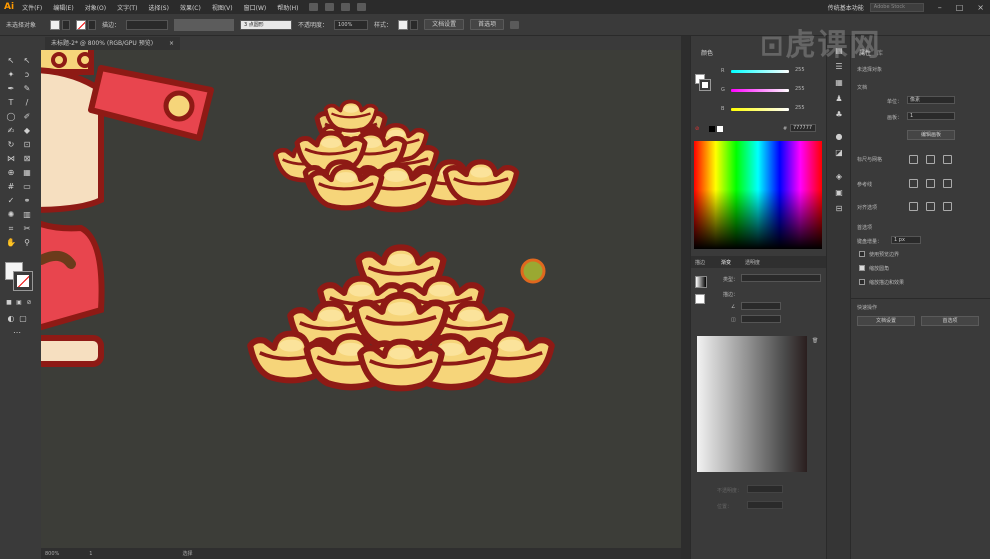 The width and height of the screenshot is (990, 559). What do you see at coordinates (19, 303) in the screenshot?
I see `gradient-mode-icon: ▣` at bounding box center [19, 303].